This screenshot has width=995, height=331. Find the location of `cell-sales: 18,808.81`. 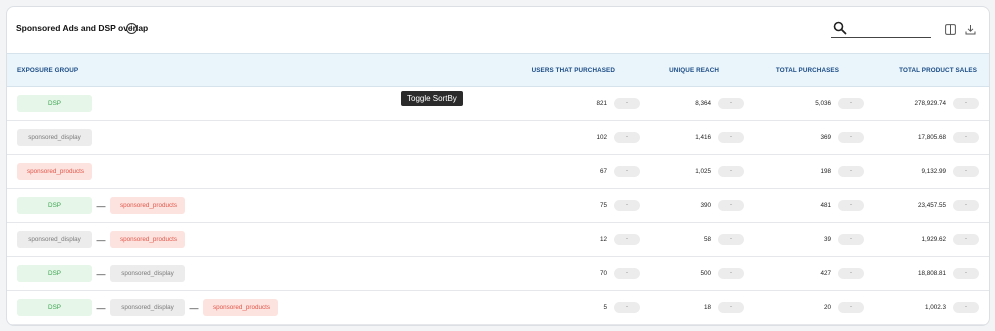

cell-sales: 18,808.81 is located at coordinates (931, 273).